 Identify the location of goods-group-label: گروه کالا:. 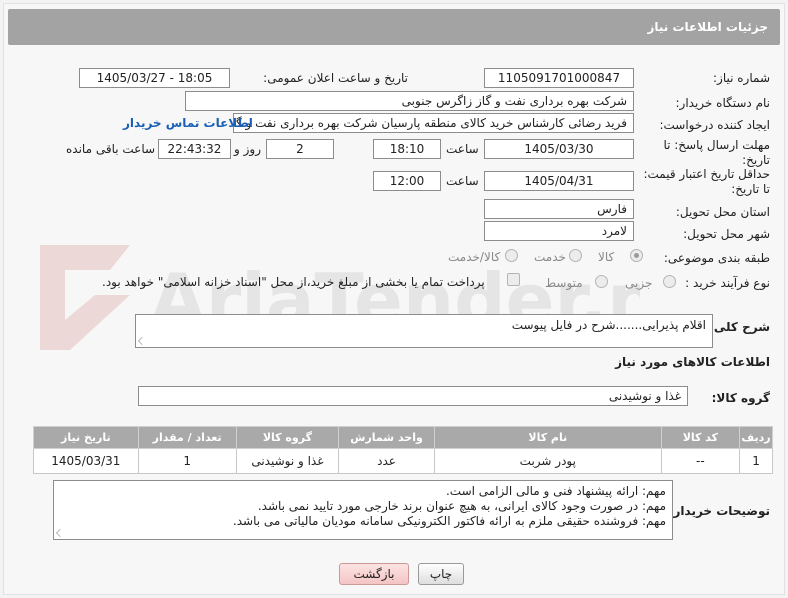
(740, 398).